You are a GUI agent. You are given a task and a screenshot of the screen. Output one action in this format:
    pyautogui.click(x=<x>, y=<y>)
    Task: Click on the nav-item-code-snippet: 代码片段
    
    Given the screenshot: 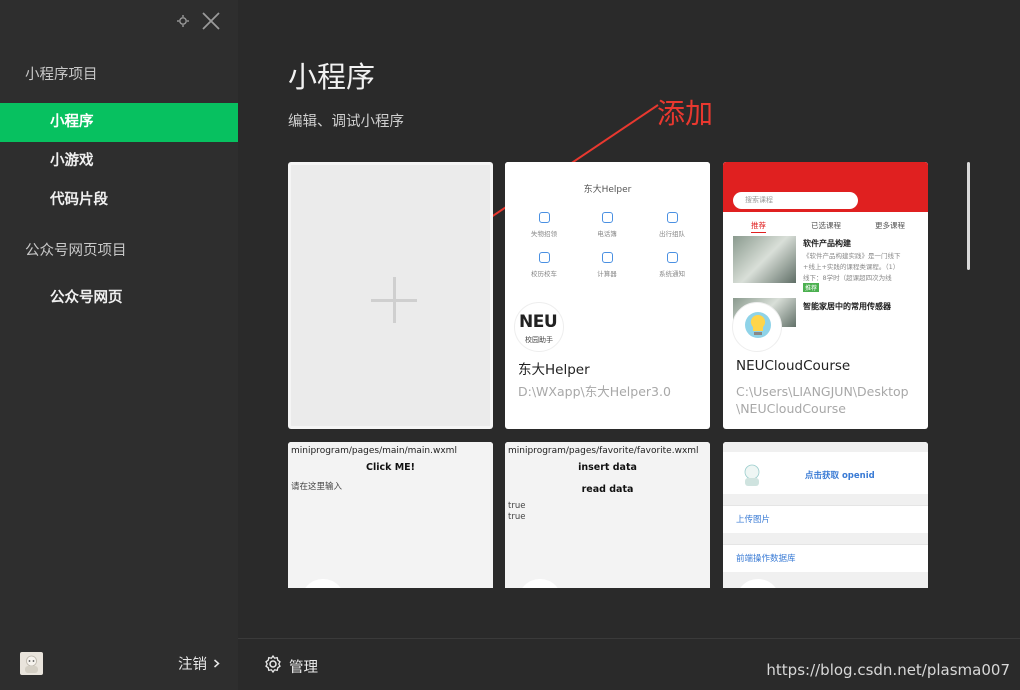 What is the action you would take?
    pyautogui.click(x=119, y=200)
    